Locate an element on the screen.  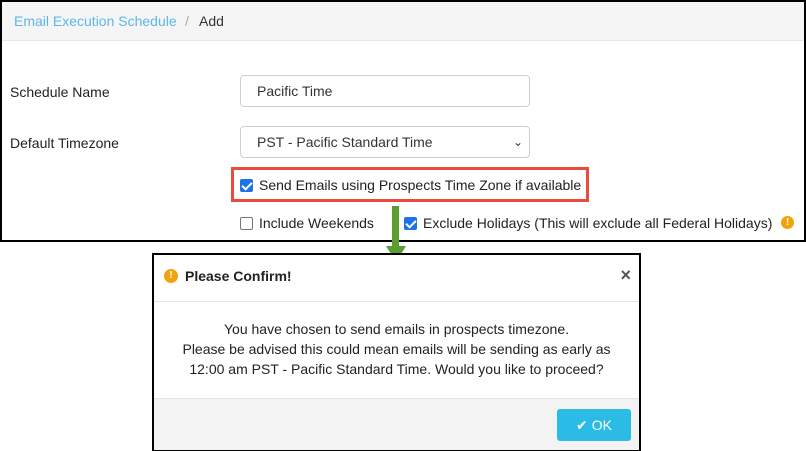
check-icon: ✔ is located at coordinates (582, 425).